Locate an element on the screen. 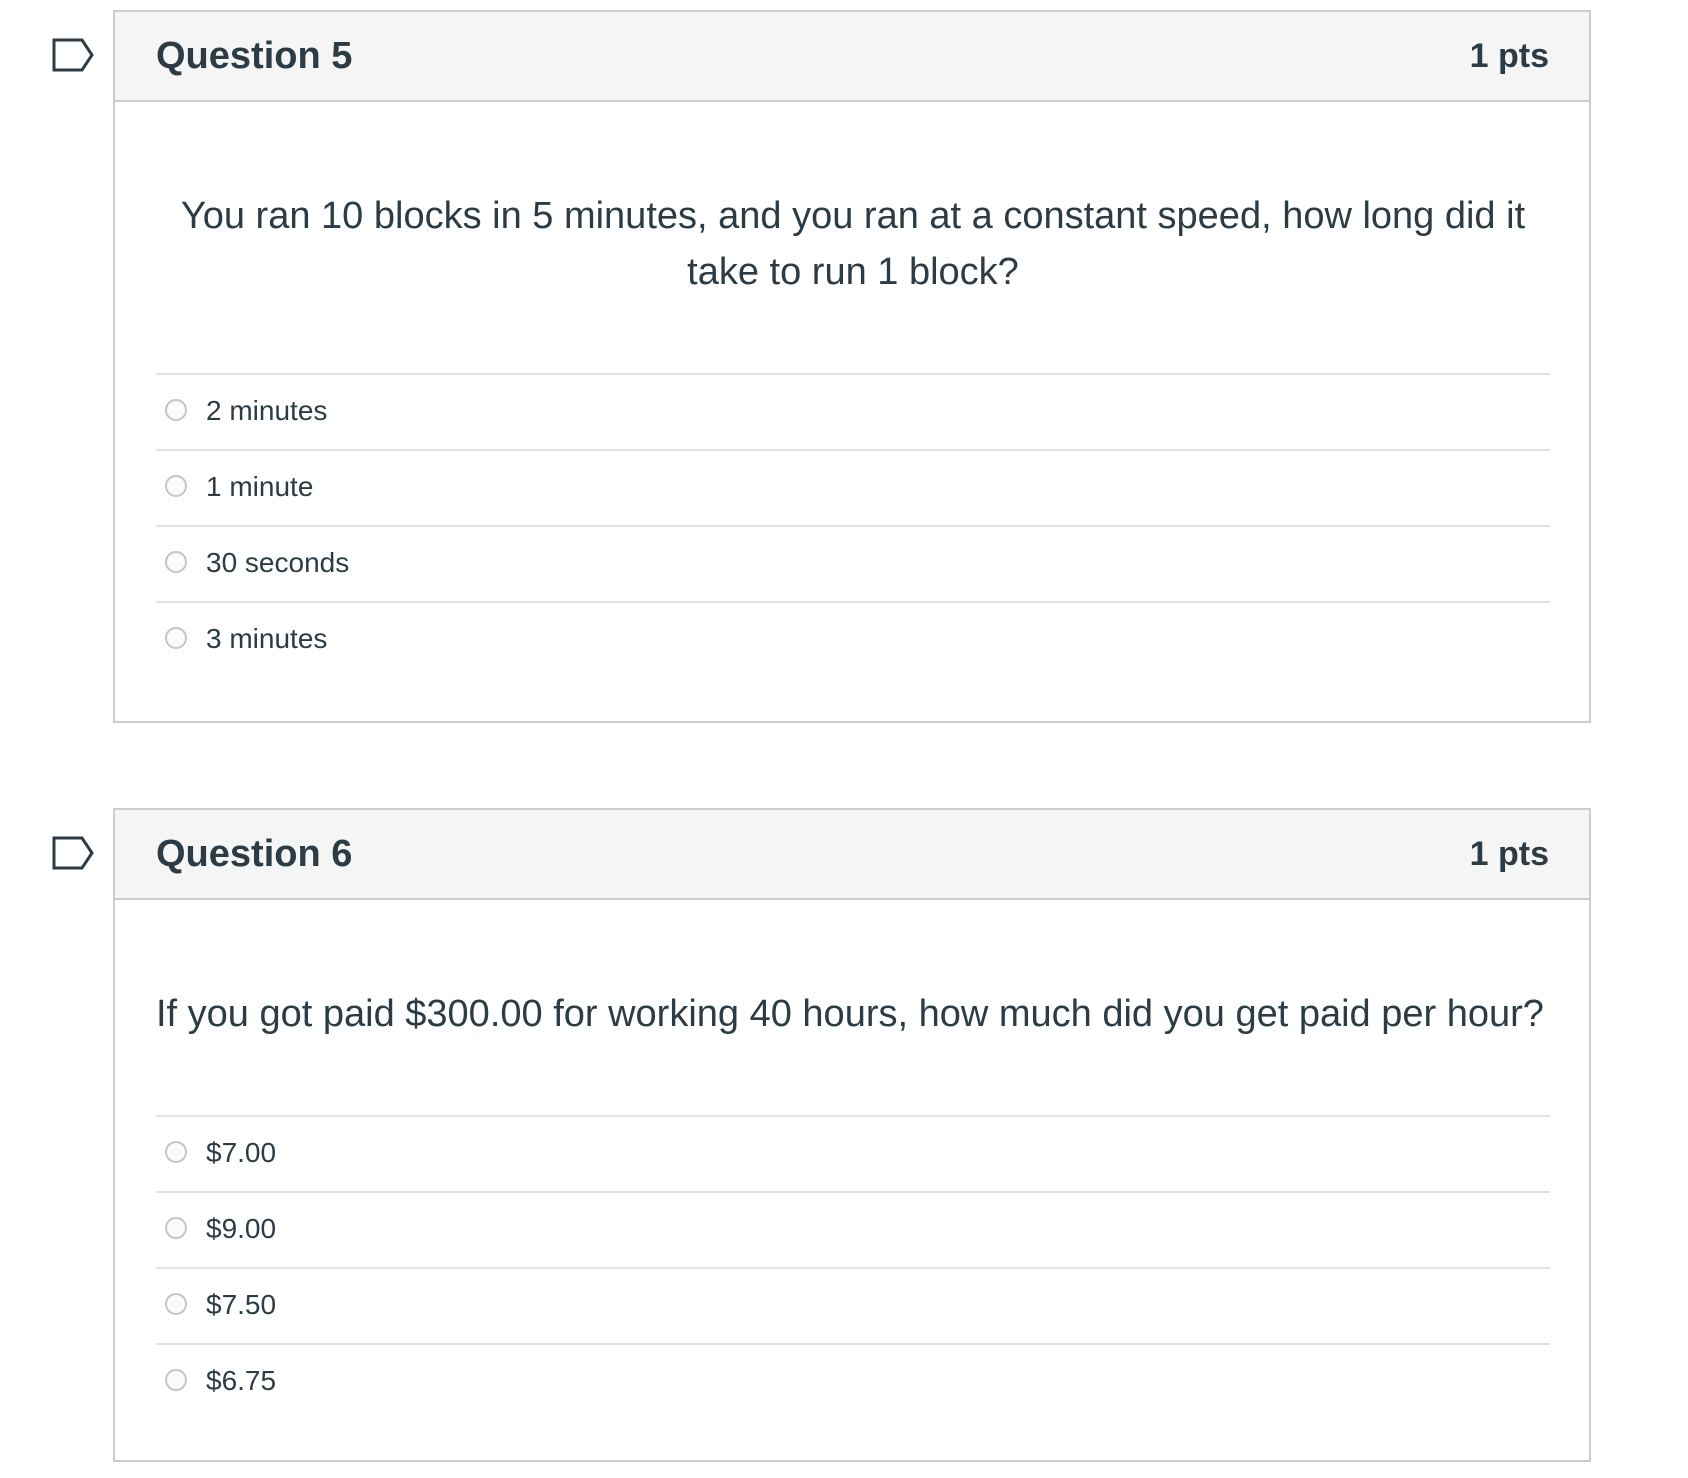  answer-option: $6.75 is located at coordinates (853, 1383).